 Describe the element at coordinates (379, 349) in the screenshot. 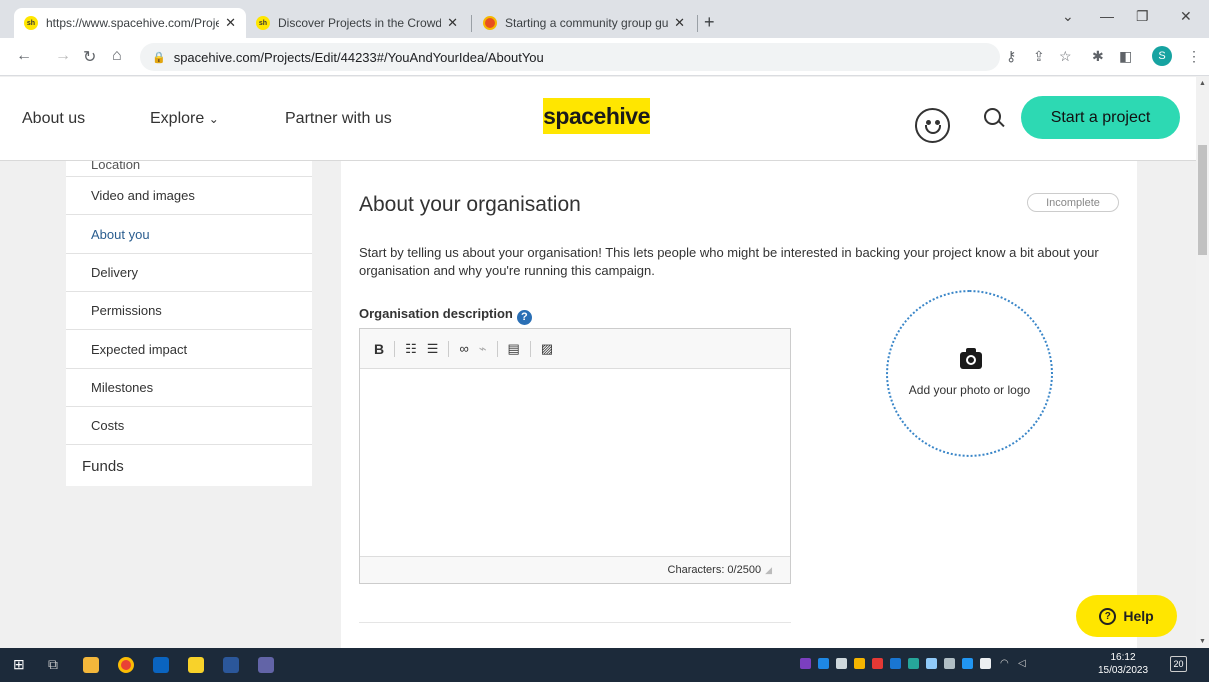

I see `bold-icon: B` at that location.